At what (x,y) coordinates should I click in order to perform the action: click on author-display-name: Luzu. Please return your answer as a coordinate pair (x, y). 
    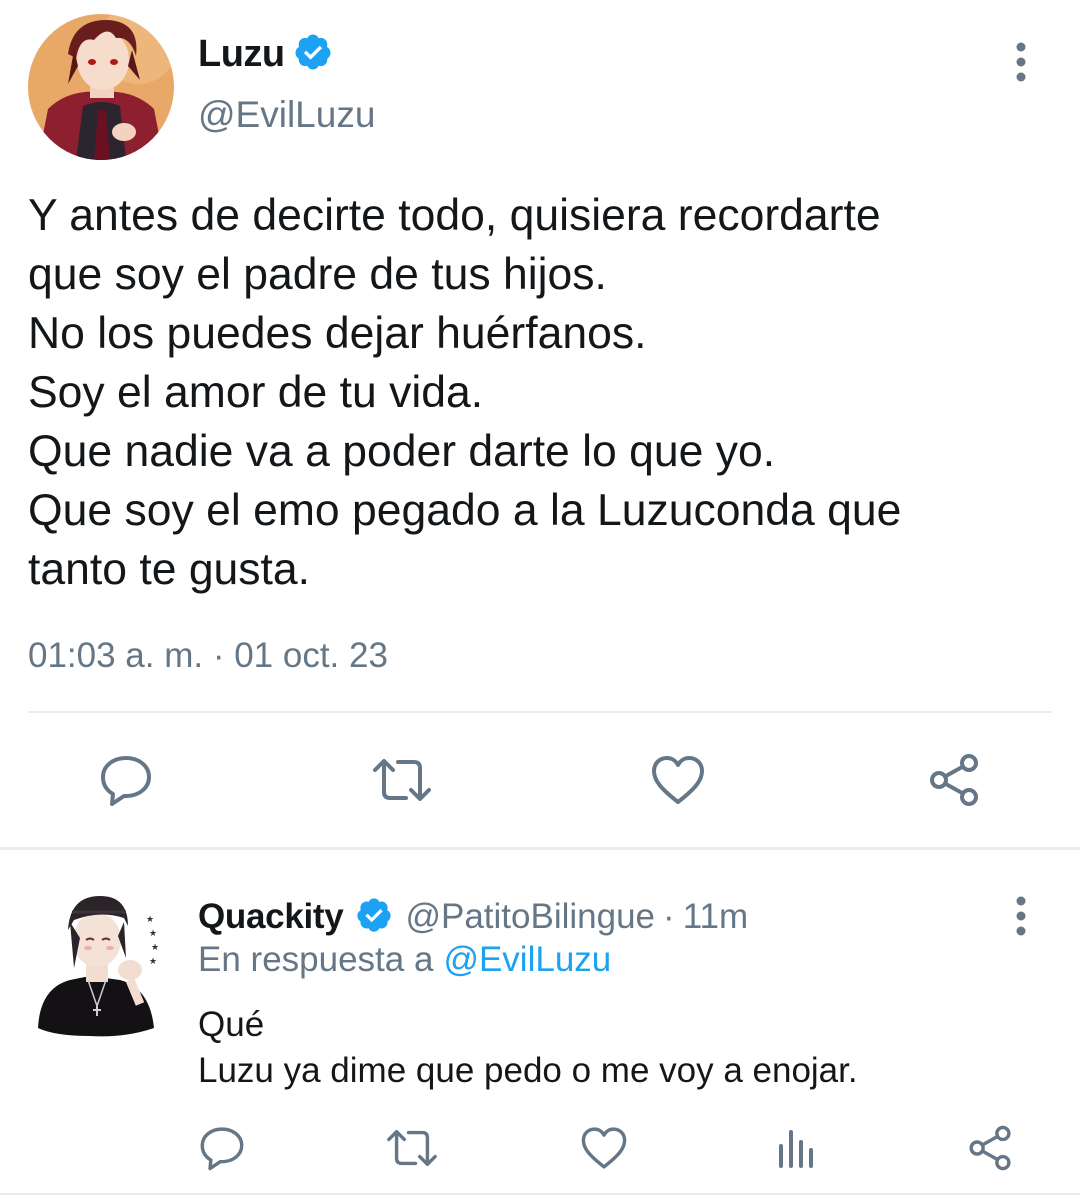
    Looking at the image, I should click on (241, 54).